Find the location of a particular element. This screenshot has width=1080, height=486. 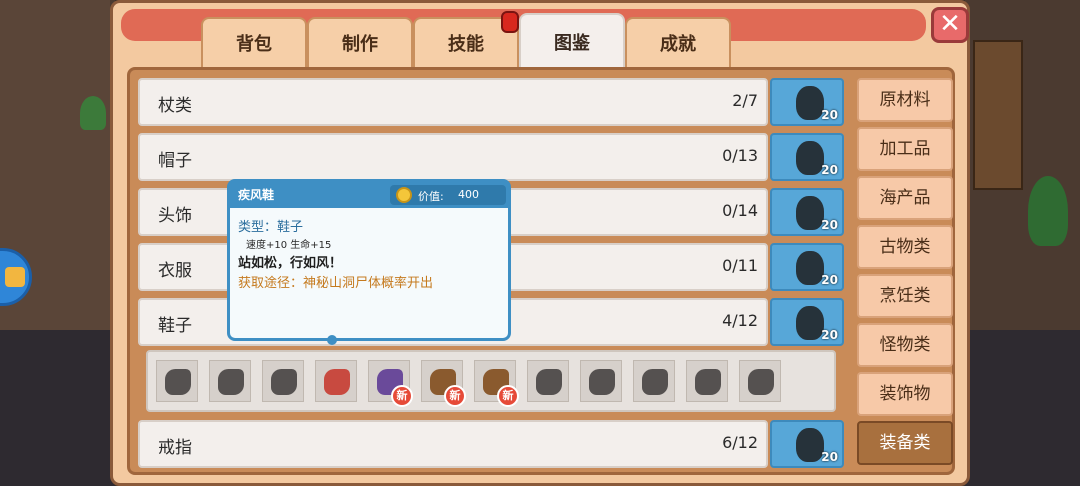

tab-crafting: 制作 is located at coordinates (360, 43).